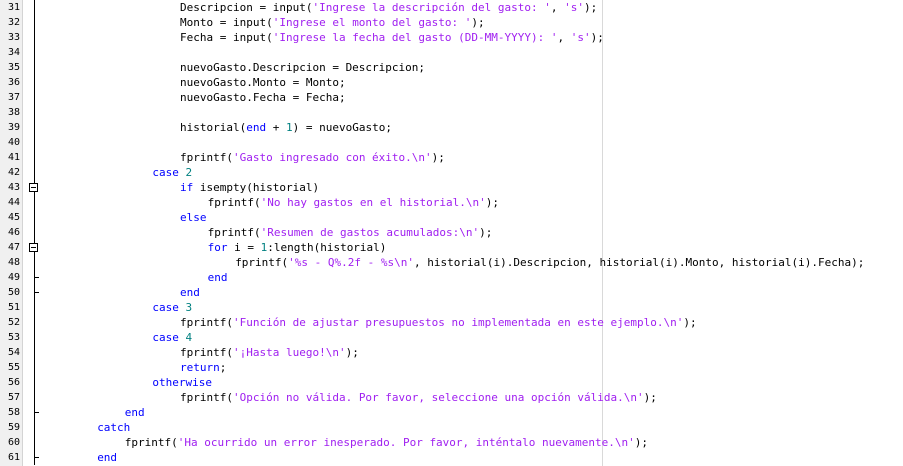 Image resolution: width=903 pixels, height=466 pixels. What do you see at coordinates (451, 352) in the screenshot?
I see `code-line: 54 fprintf('¡Hasta luego!\n');` at bounding box center [451, 352].